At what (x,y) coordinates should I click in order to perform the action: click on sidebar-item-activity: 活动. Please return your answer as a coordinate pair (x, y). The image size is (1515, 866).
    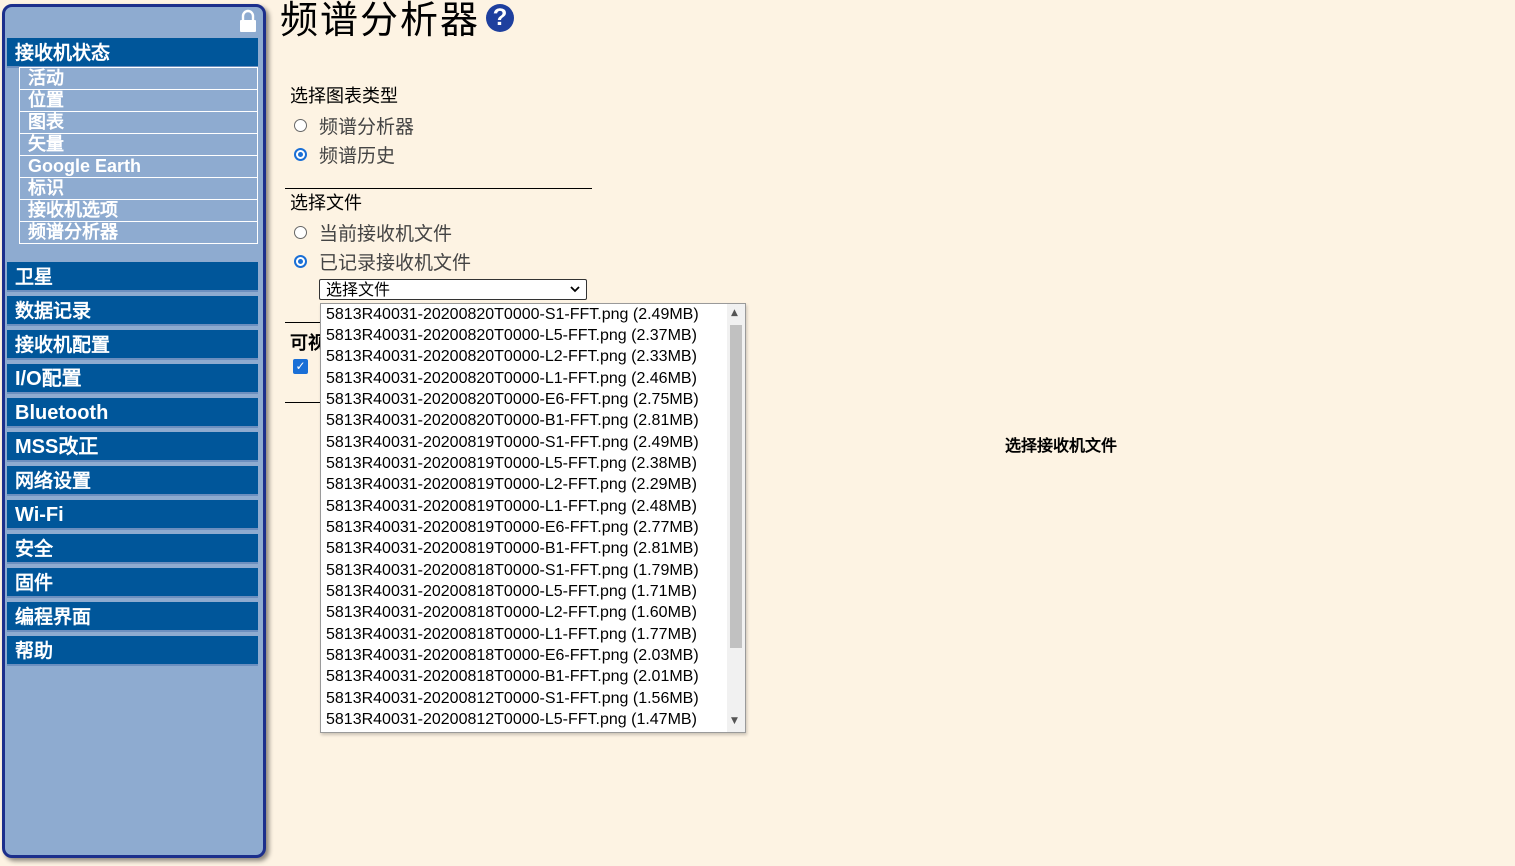
    Looking at the image, I should click on (138, 78).